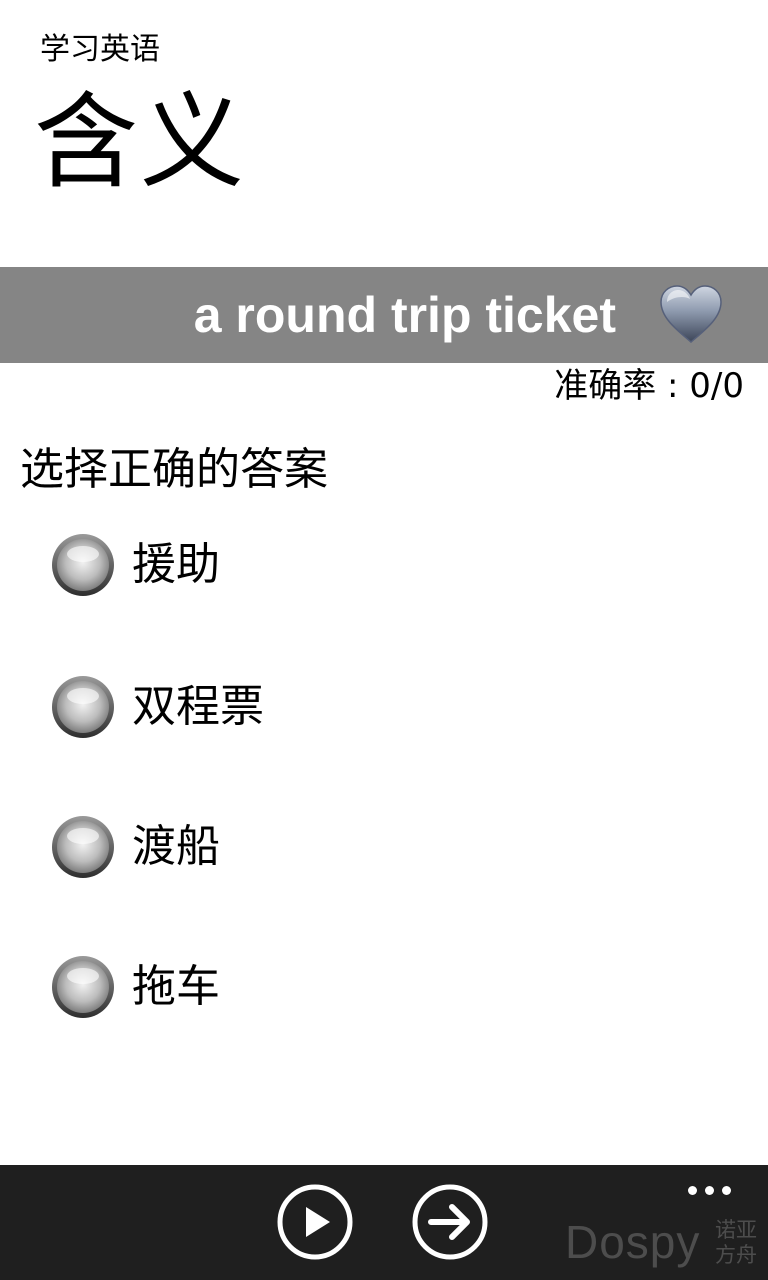 The image size is (768, 1280). I want to click on answer-option-4: 拖车, so click(348, 987).